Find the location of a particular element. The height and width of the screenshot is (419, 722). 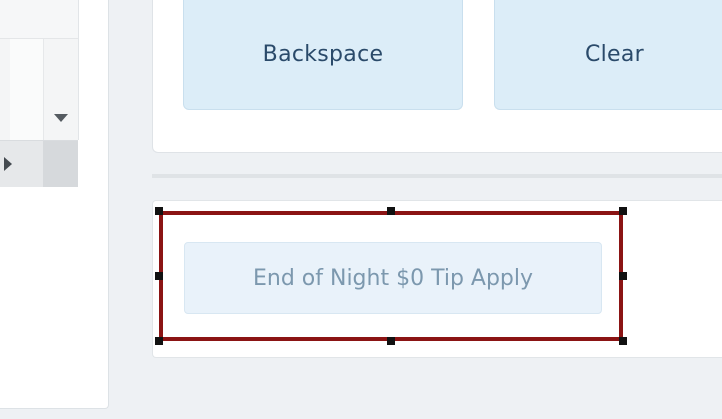

scroll-right-button is located at coordinates (8, 165).